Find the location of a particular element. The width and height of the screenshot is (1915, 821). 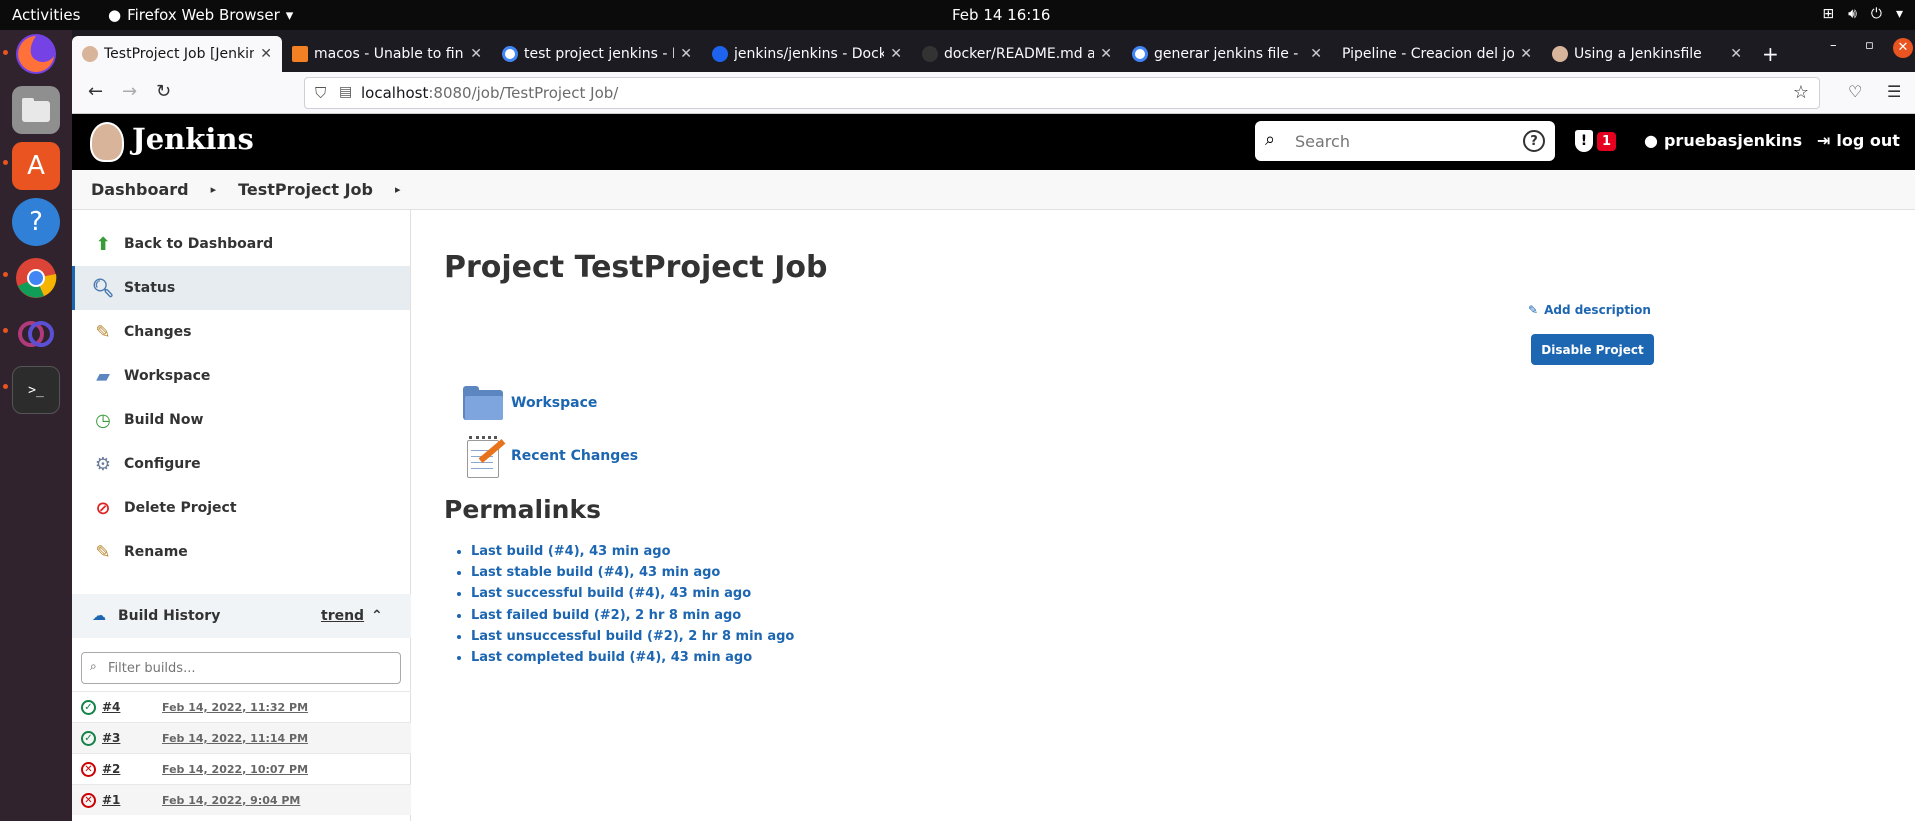

terminal-dock-icon: >_ is located at coordinates (36, 390).